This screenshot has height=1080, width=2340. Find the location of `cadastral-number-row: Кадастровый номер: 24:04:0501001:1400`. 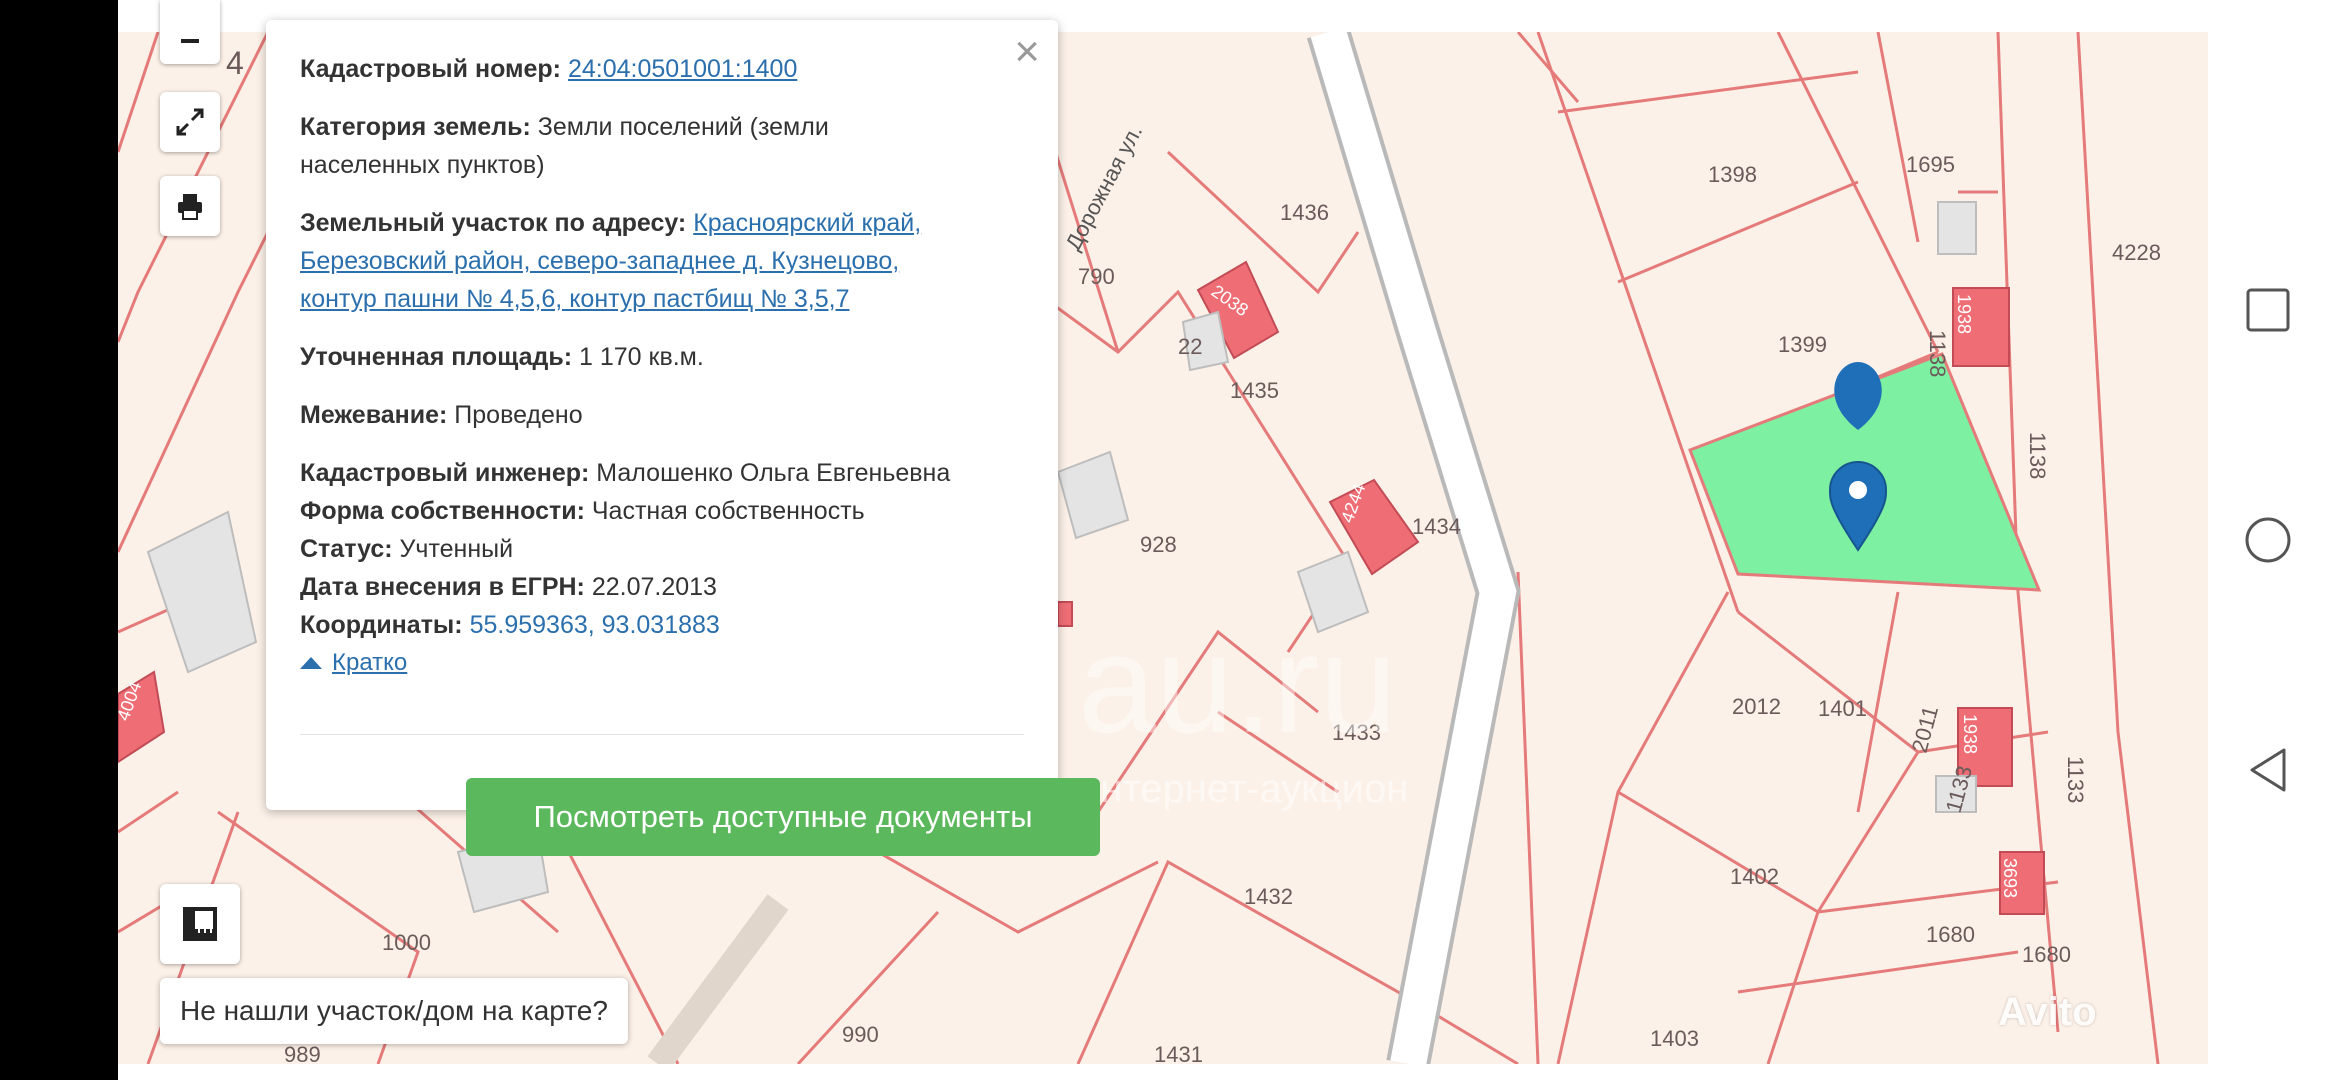

cadastral-number-row: Кадастровый номер: 24:04:0501001:1400 is located at coordinates (662, 69).